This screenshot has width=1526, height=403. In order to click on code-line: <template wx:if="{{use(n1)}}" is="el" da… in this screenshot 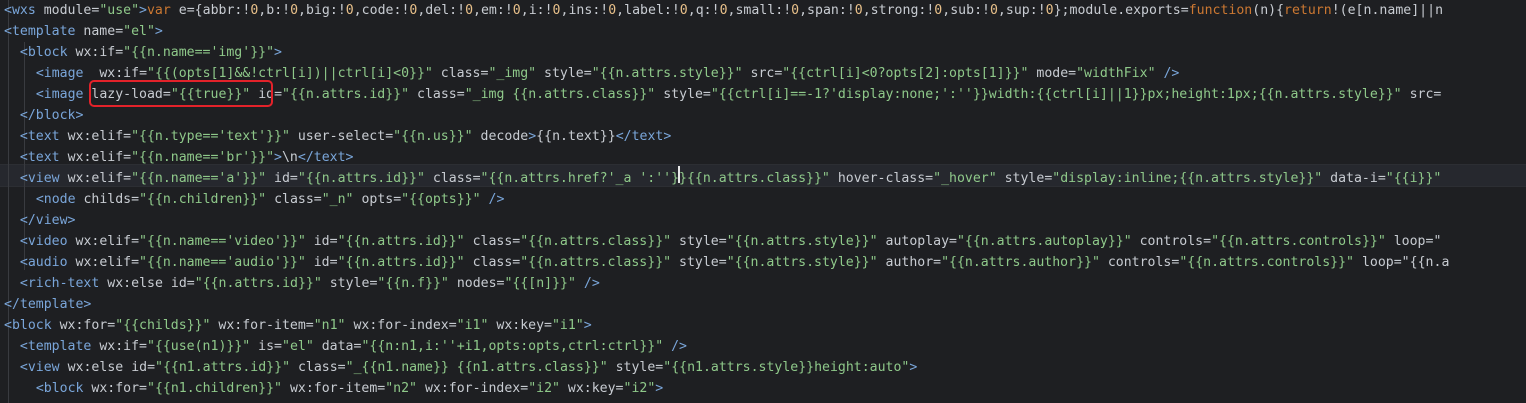, I will do `click(345, 346)`.